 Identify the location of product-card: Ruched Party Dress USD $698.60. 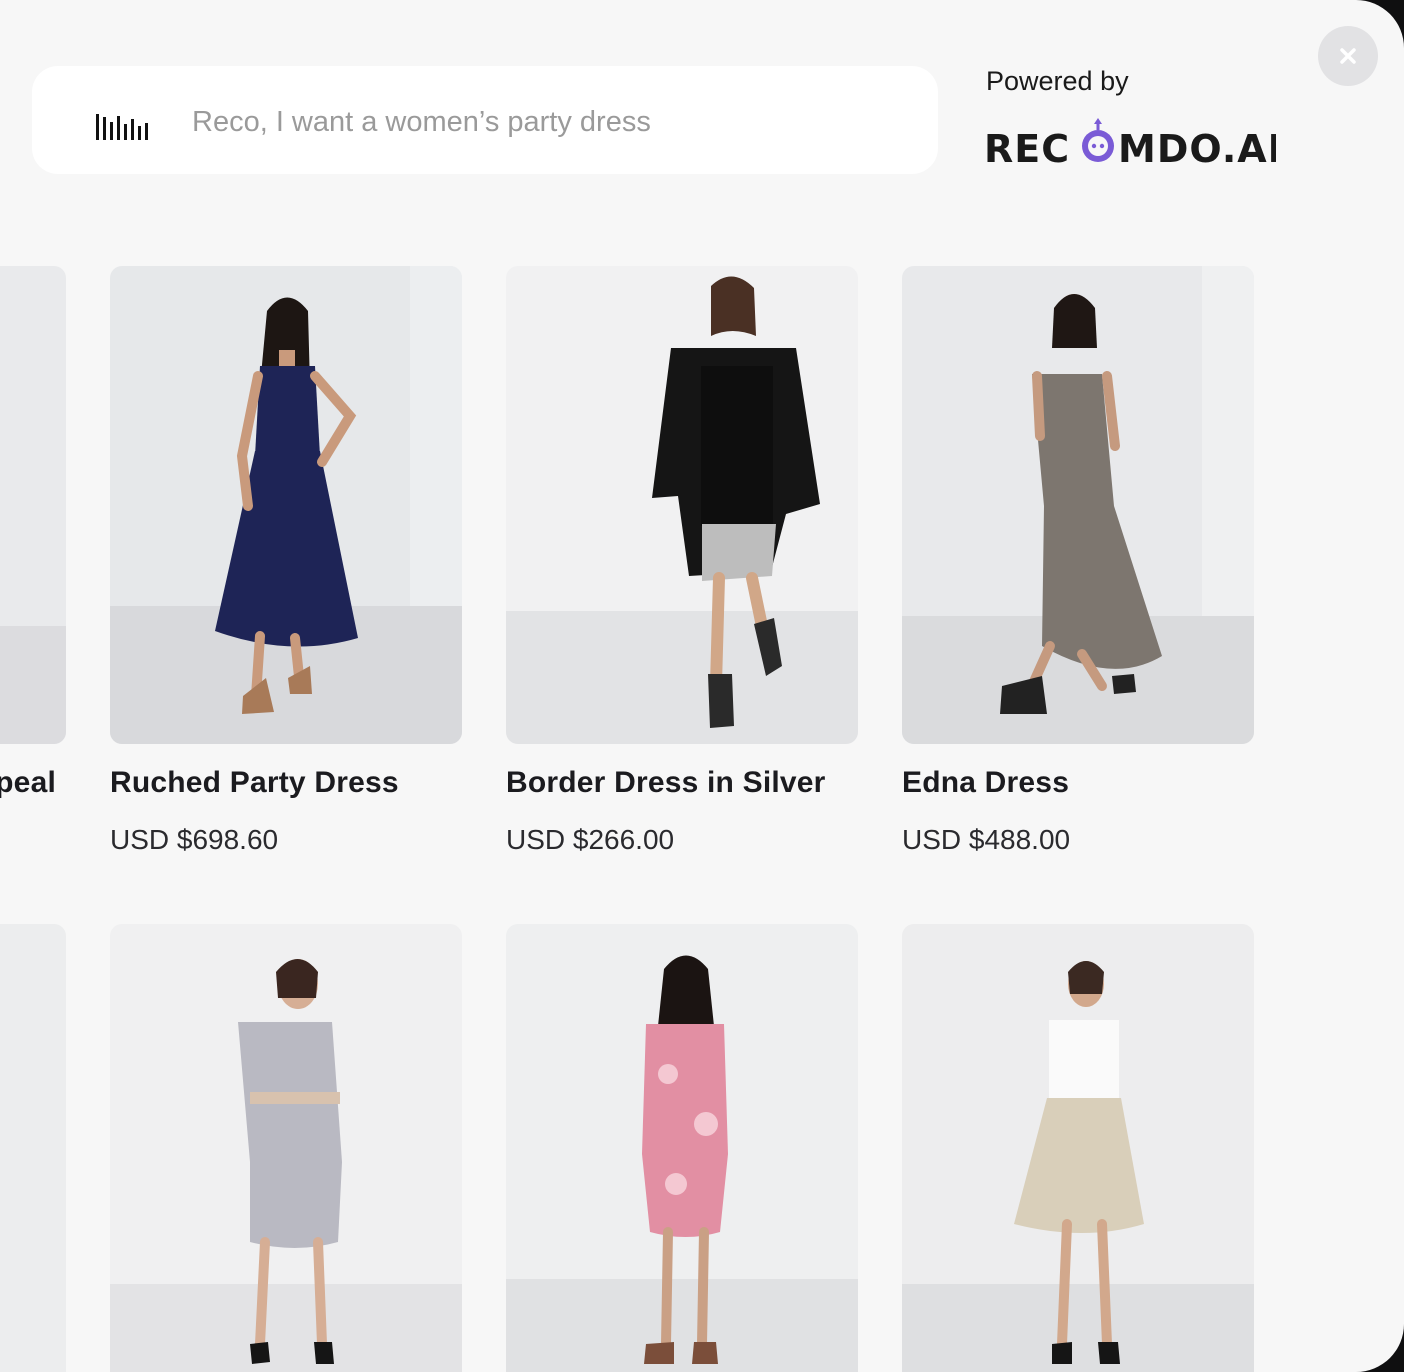
(286, 560).